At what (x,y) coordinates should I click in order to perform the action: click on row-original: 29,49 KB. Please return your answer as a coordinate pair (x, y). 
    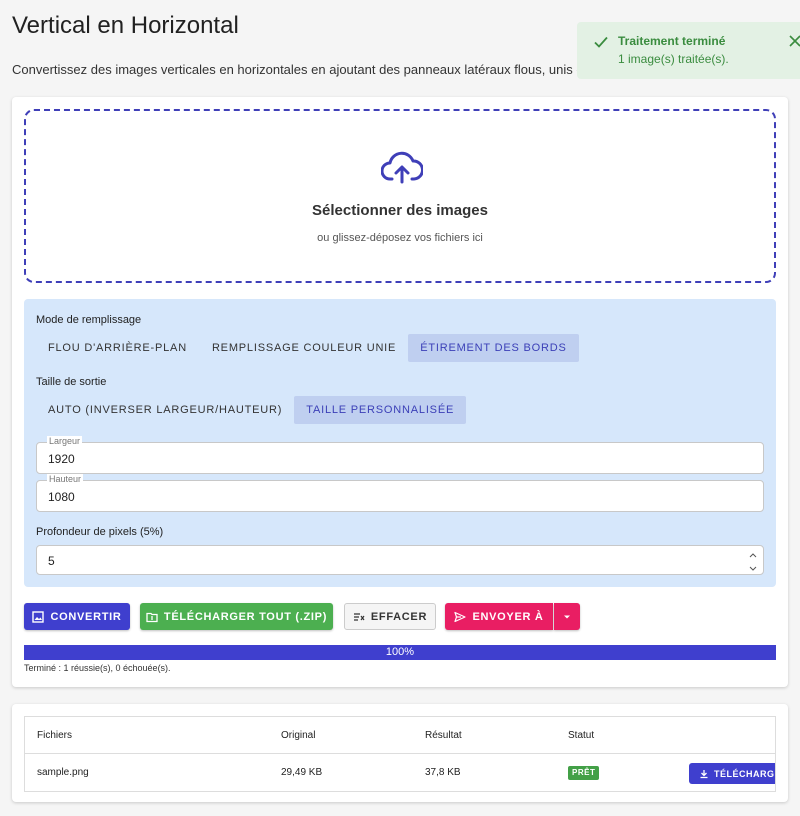
    Looking at the image, I should click on (302, 772).